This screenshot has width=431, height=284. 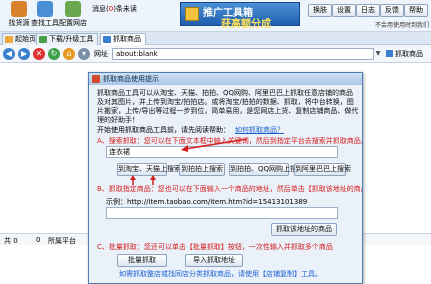 I want to click on tools-icon, so click(x=45, y=9).